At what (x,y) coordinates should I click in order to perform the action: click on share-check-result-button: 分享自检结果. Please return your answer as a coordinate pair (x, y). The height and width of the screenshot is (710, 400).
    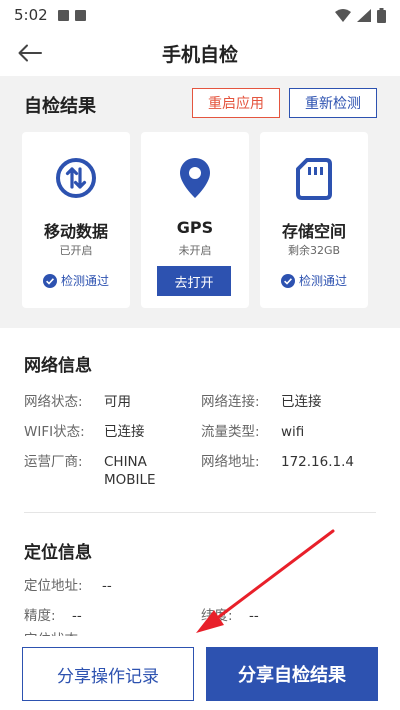
    Looking at the image, I should click on (292, 674).